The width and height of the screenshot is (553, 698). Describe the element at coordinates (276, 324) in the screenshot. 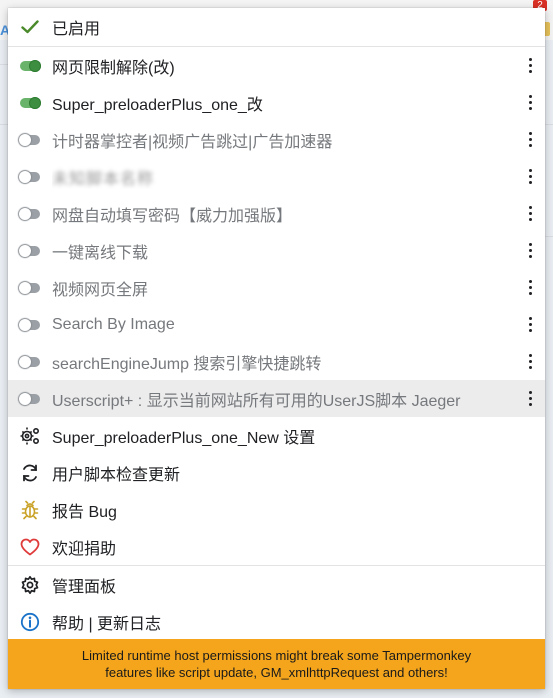

I see `script-row: Search By Image` at that location.